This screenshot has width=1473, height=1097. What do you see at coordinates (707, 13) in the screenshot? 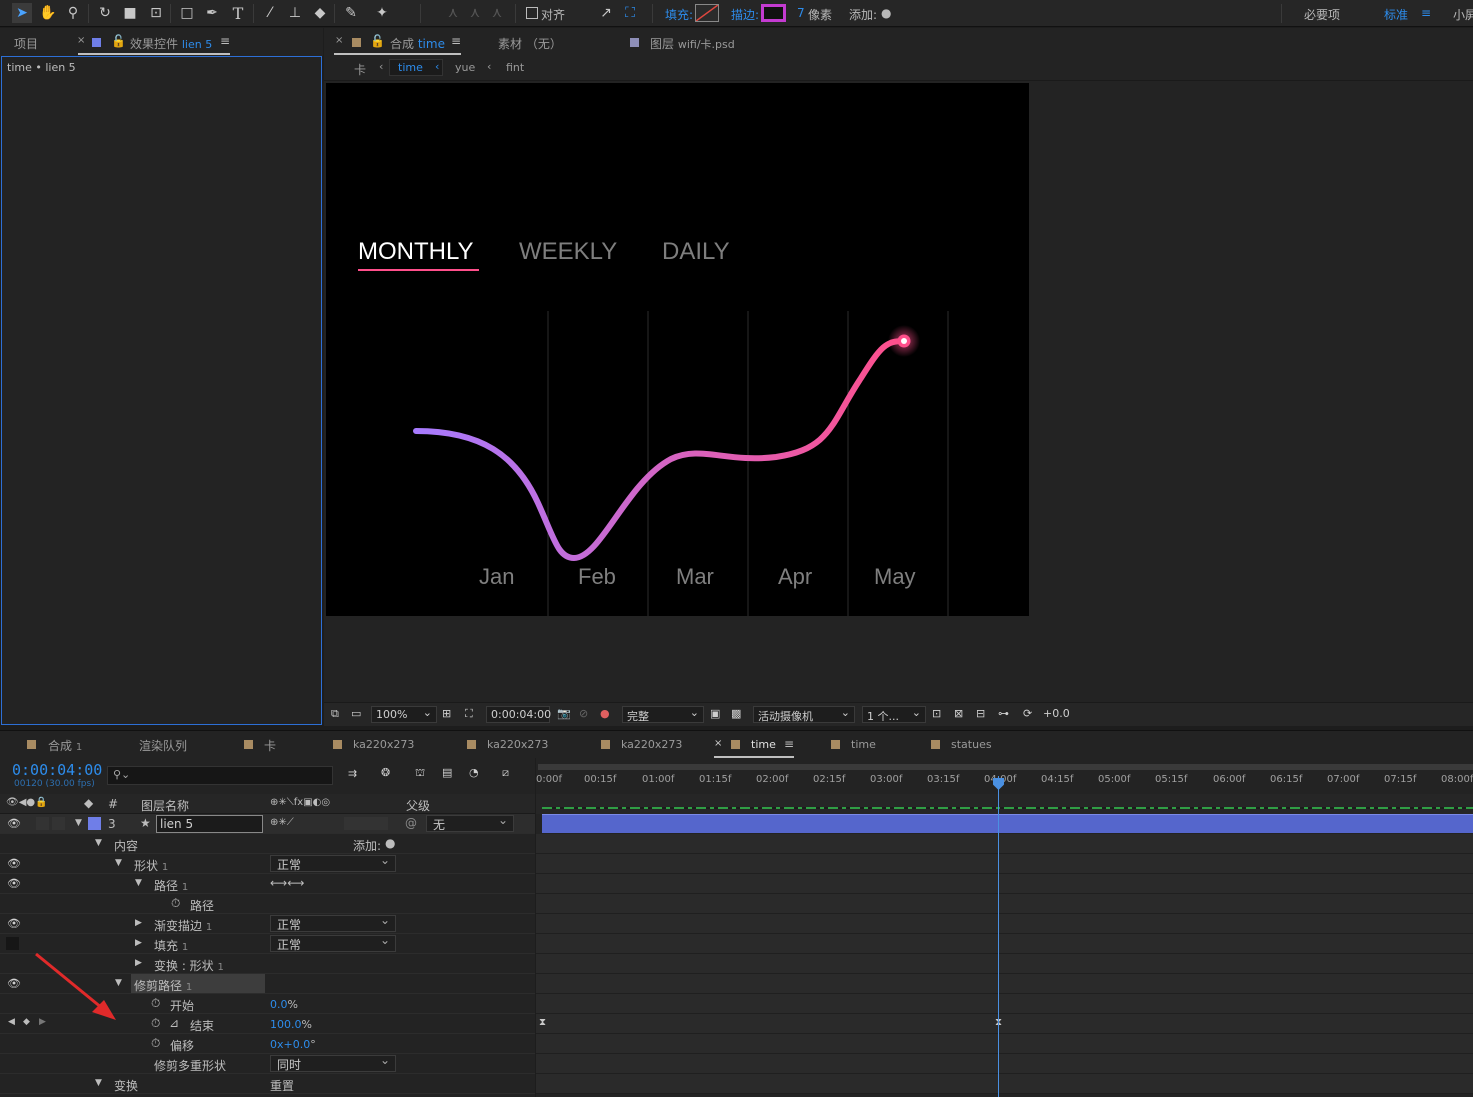
I see `fill-swatch` at bounding box center [707, 13].